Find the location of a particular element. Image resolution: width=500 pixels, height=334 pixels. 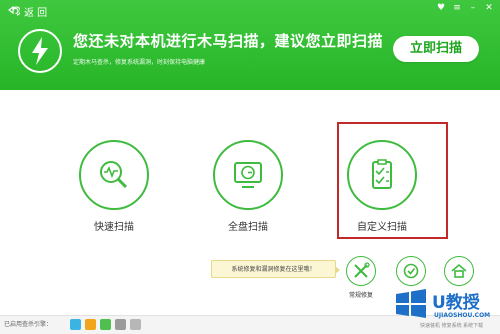

windows-logo-icon is located at coordinates (411, 303).